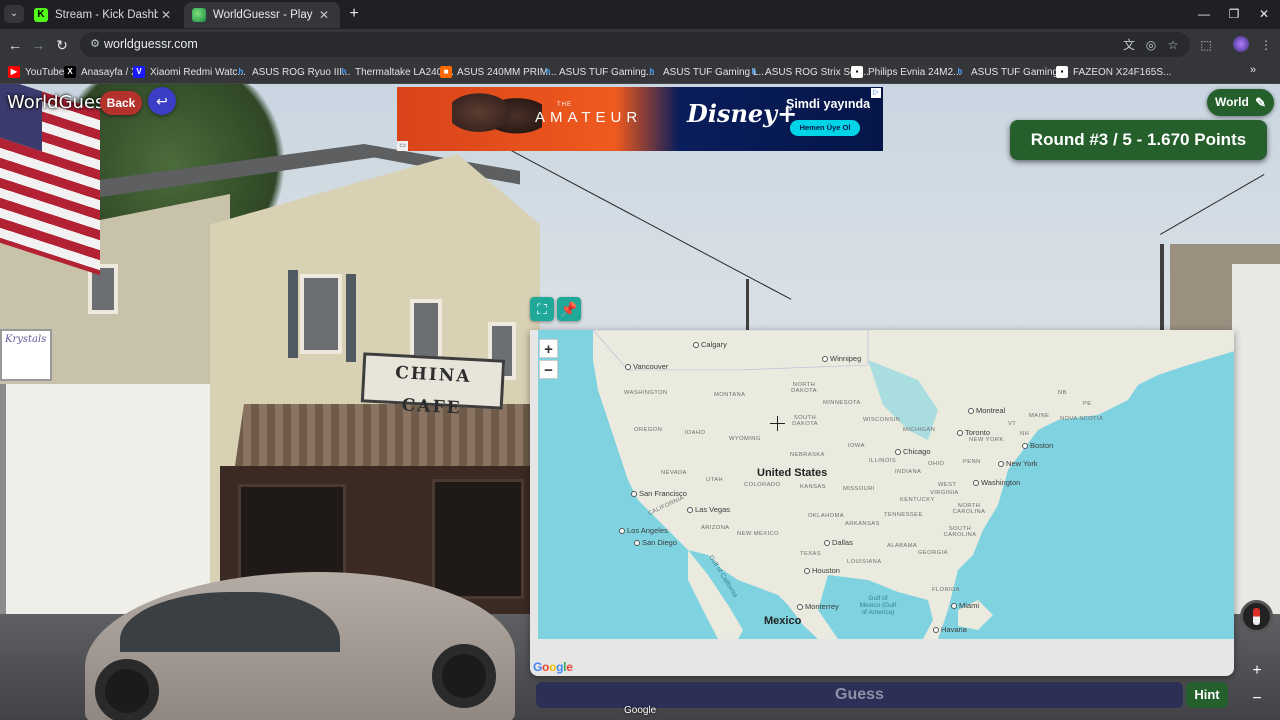  I want to click on power-line, so click(1212, 204).